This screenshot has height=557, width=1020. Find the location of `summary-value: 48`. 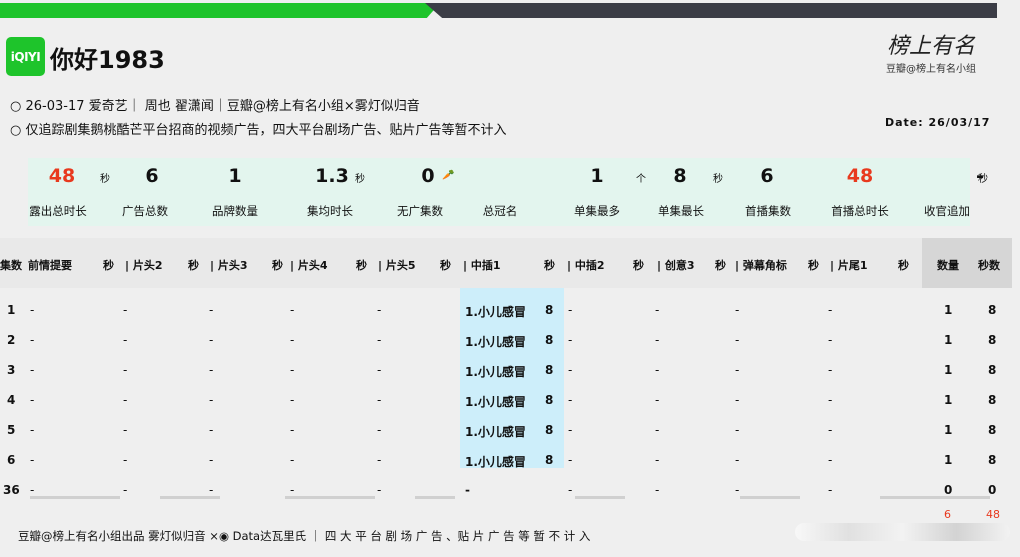

summary-value: 48 is located at coordinates (62, 176).